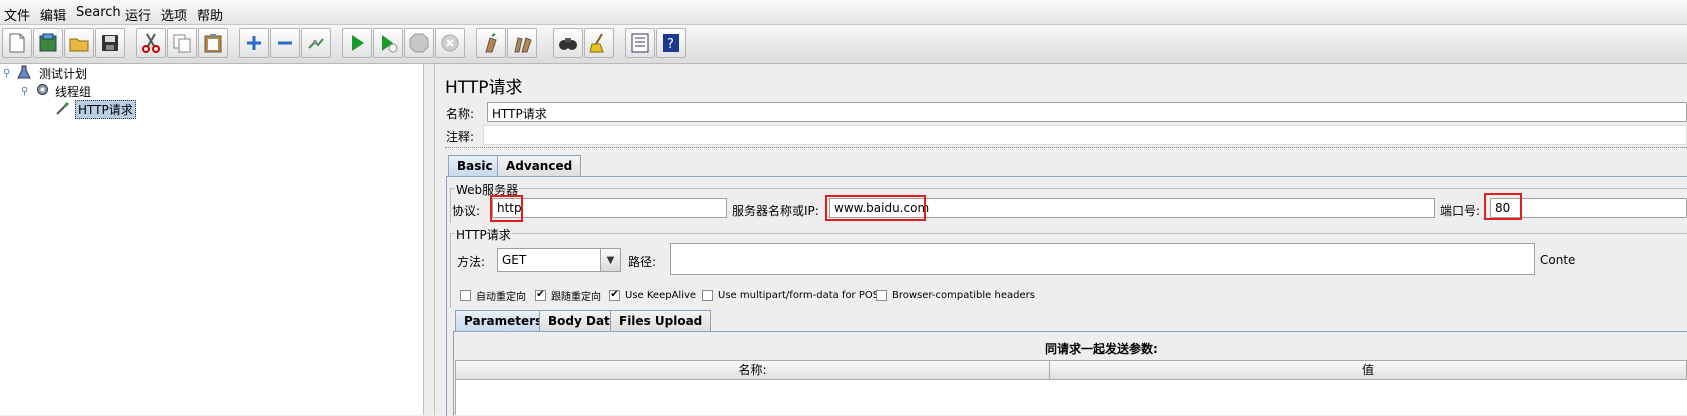 This screenshot has width=1687, height=416. I want to click on tab-files-upload: Files Upload, so click(661, 320).